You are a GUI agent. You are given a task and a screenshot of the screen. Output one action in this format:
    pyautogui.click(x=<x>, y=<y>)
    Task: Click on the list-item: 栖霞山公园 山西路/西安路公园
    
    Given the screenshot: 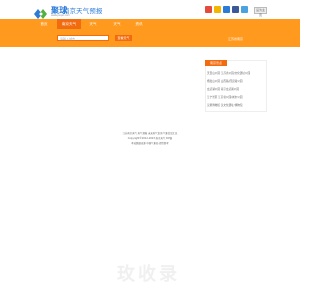 What is the action you would take?
    pyautogui.click(x=224, y=81)
    